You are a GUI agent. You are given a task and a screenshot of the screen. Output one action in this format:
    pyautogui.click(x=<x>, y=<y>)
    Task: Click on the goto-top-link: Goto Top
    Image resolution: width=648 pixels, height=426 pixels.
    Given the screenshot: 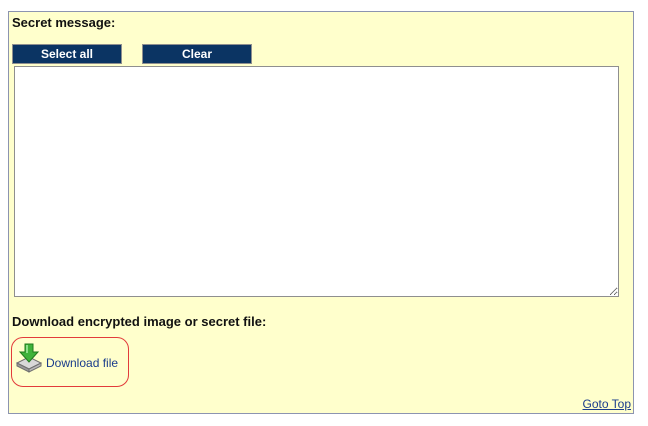 What is the action you would take?
    pyautogui.click(x=607, y=404)
    